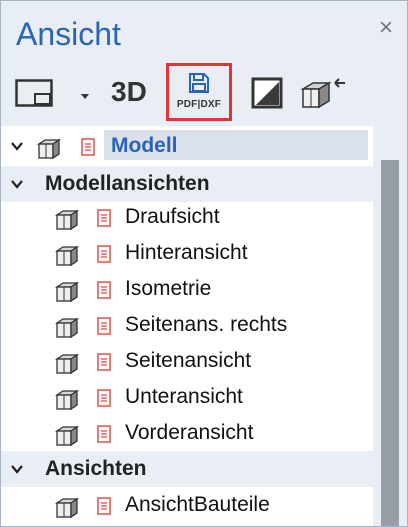  I want to click on close-icon: ×, so click(386, 28).